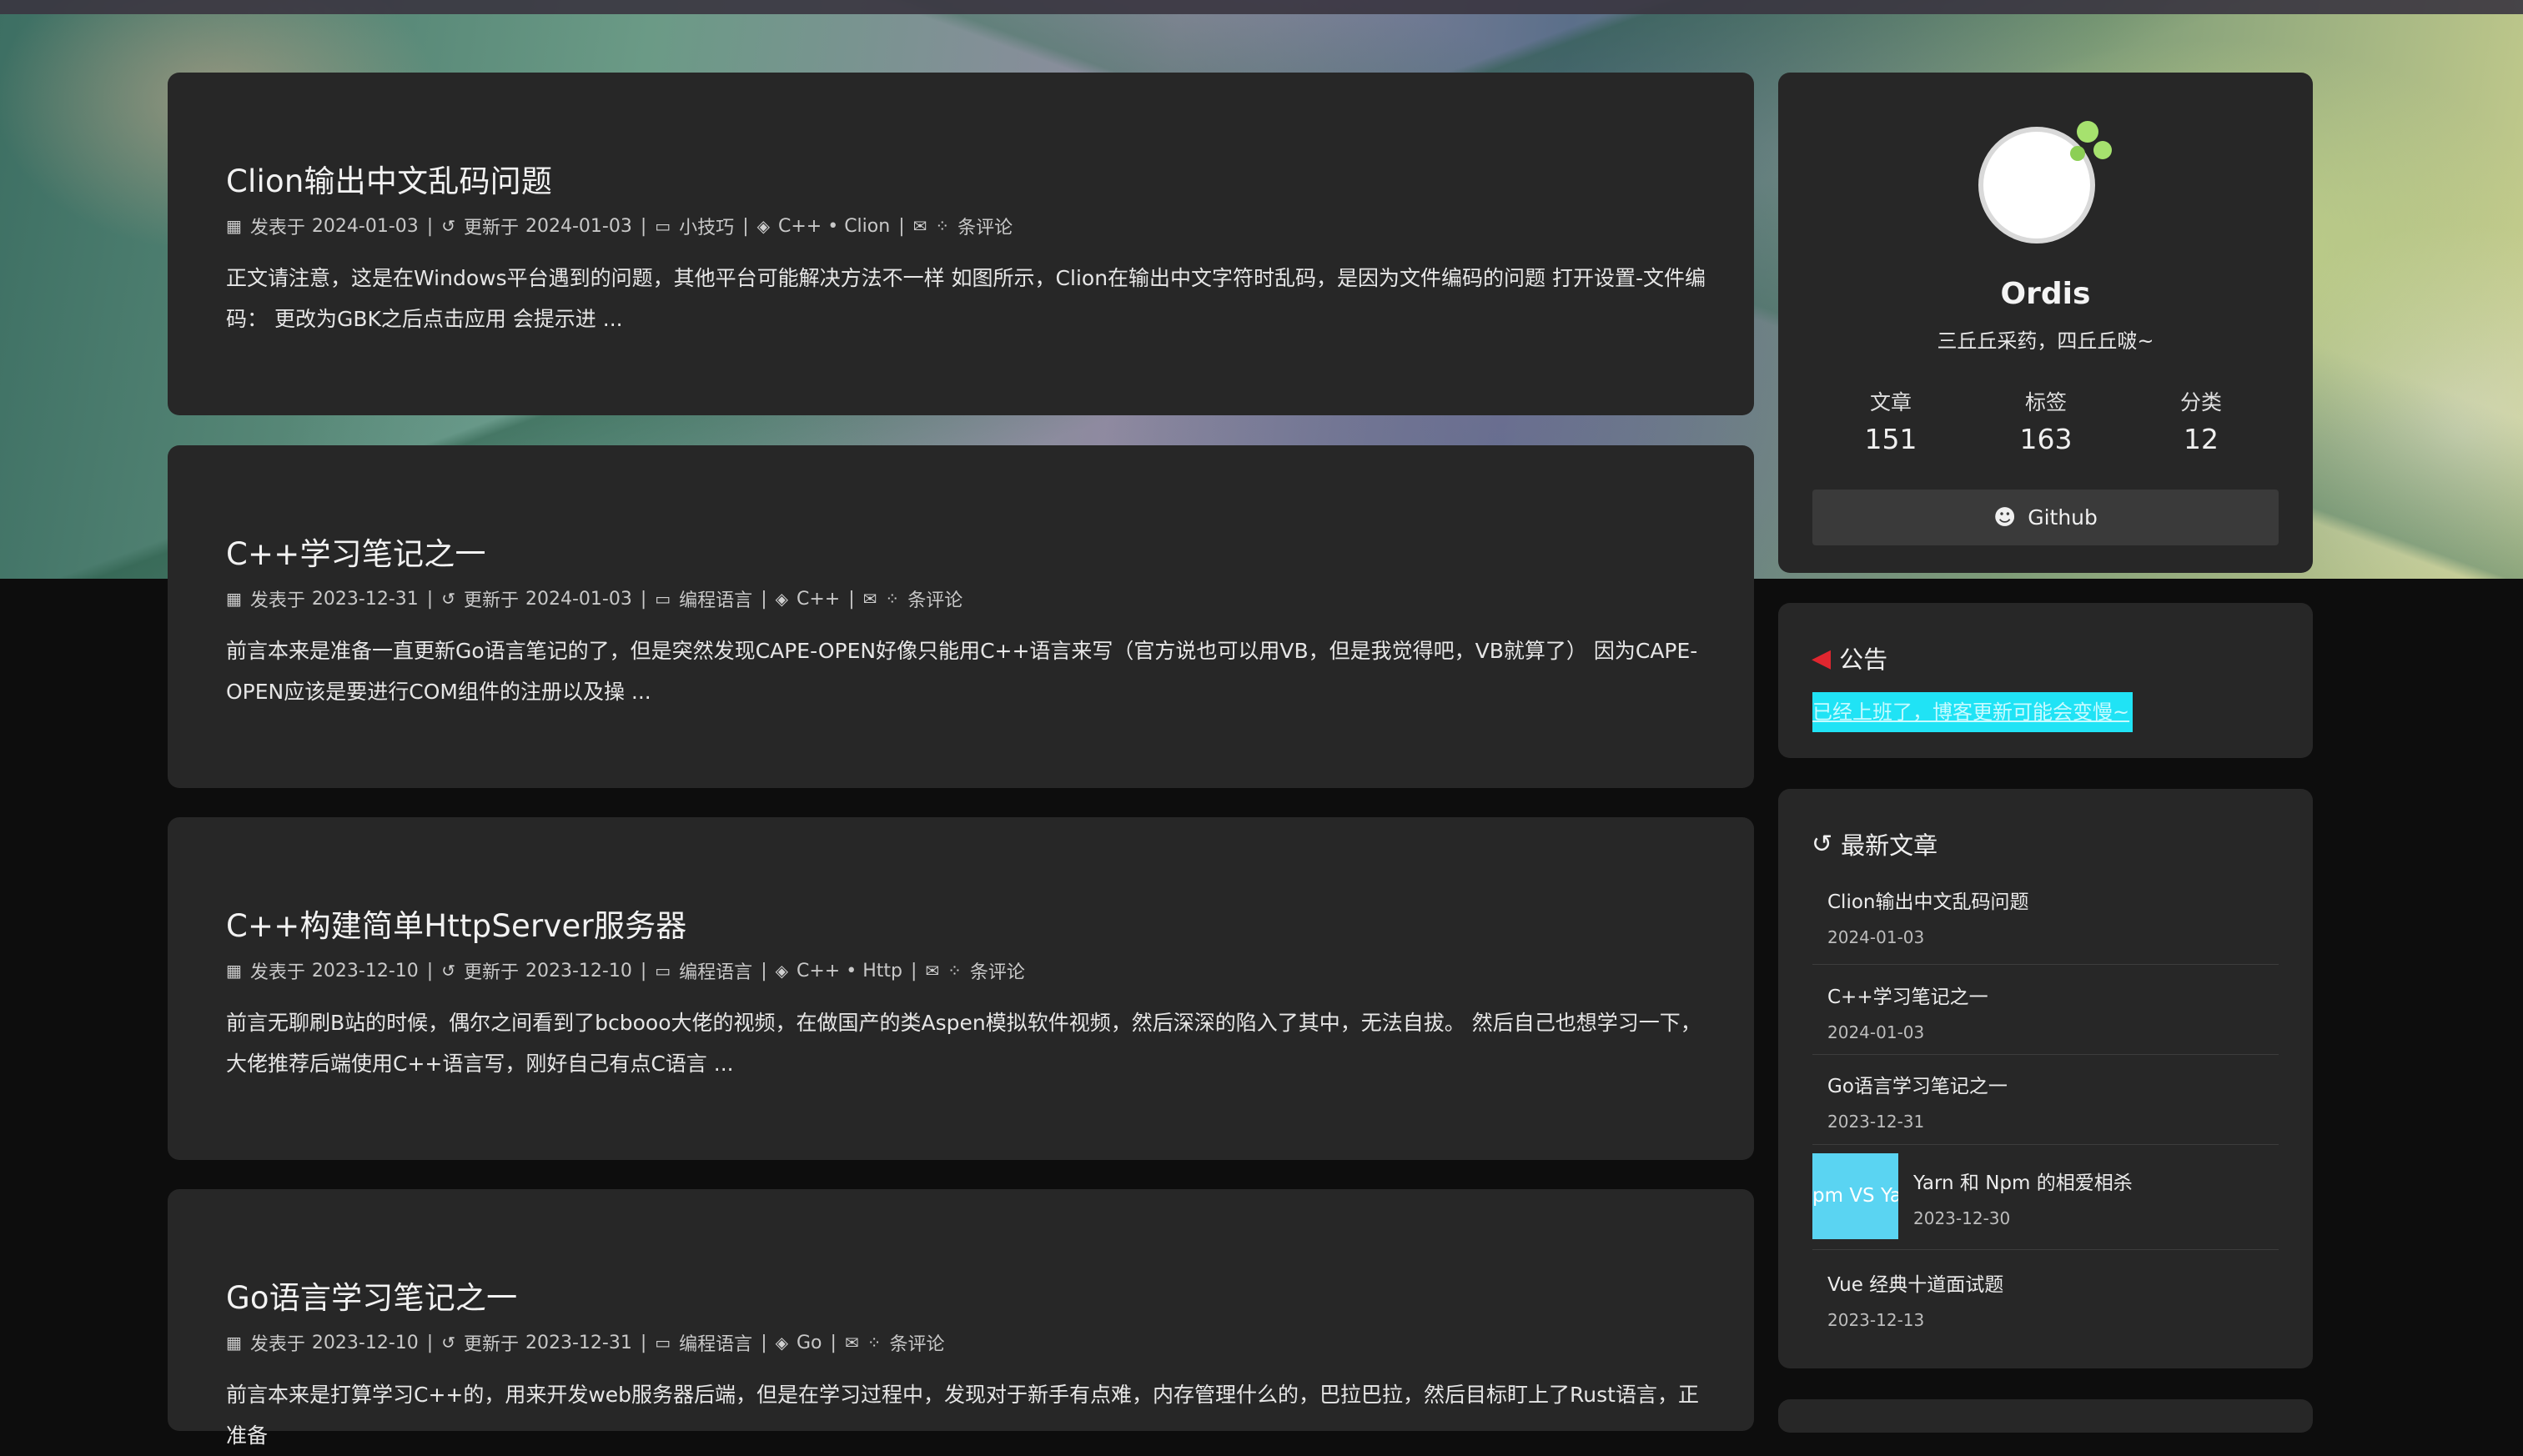  Describe the element at coordinates (2045, 517) in the screenshot. I see `github-button: ☻ Github` at that location.